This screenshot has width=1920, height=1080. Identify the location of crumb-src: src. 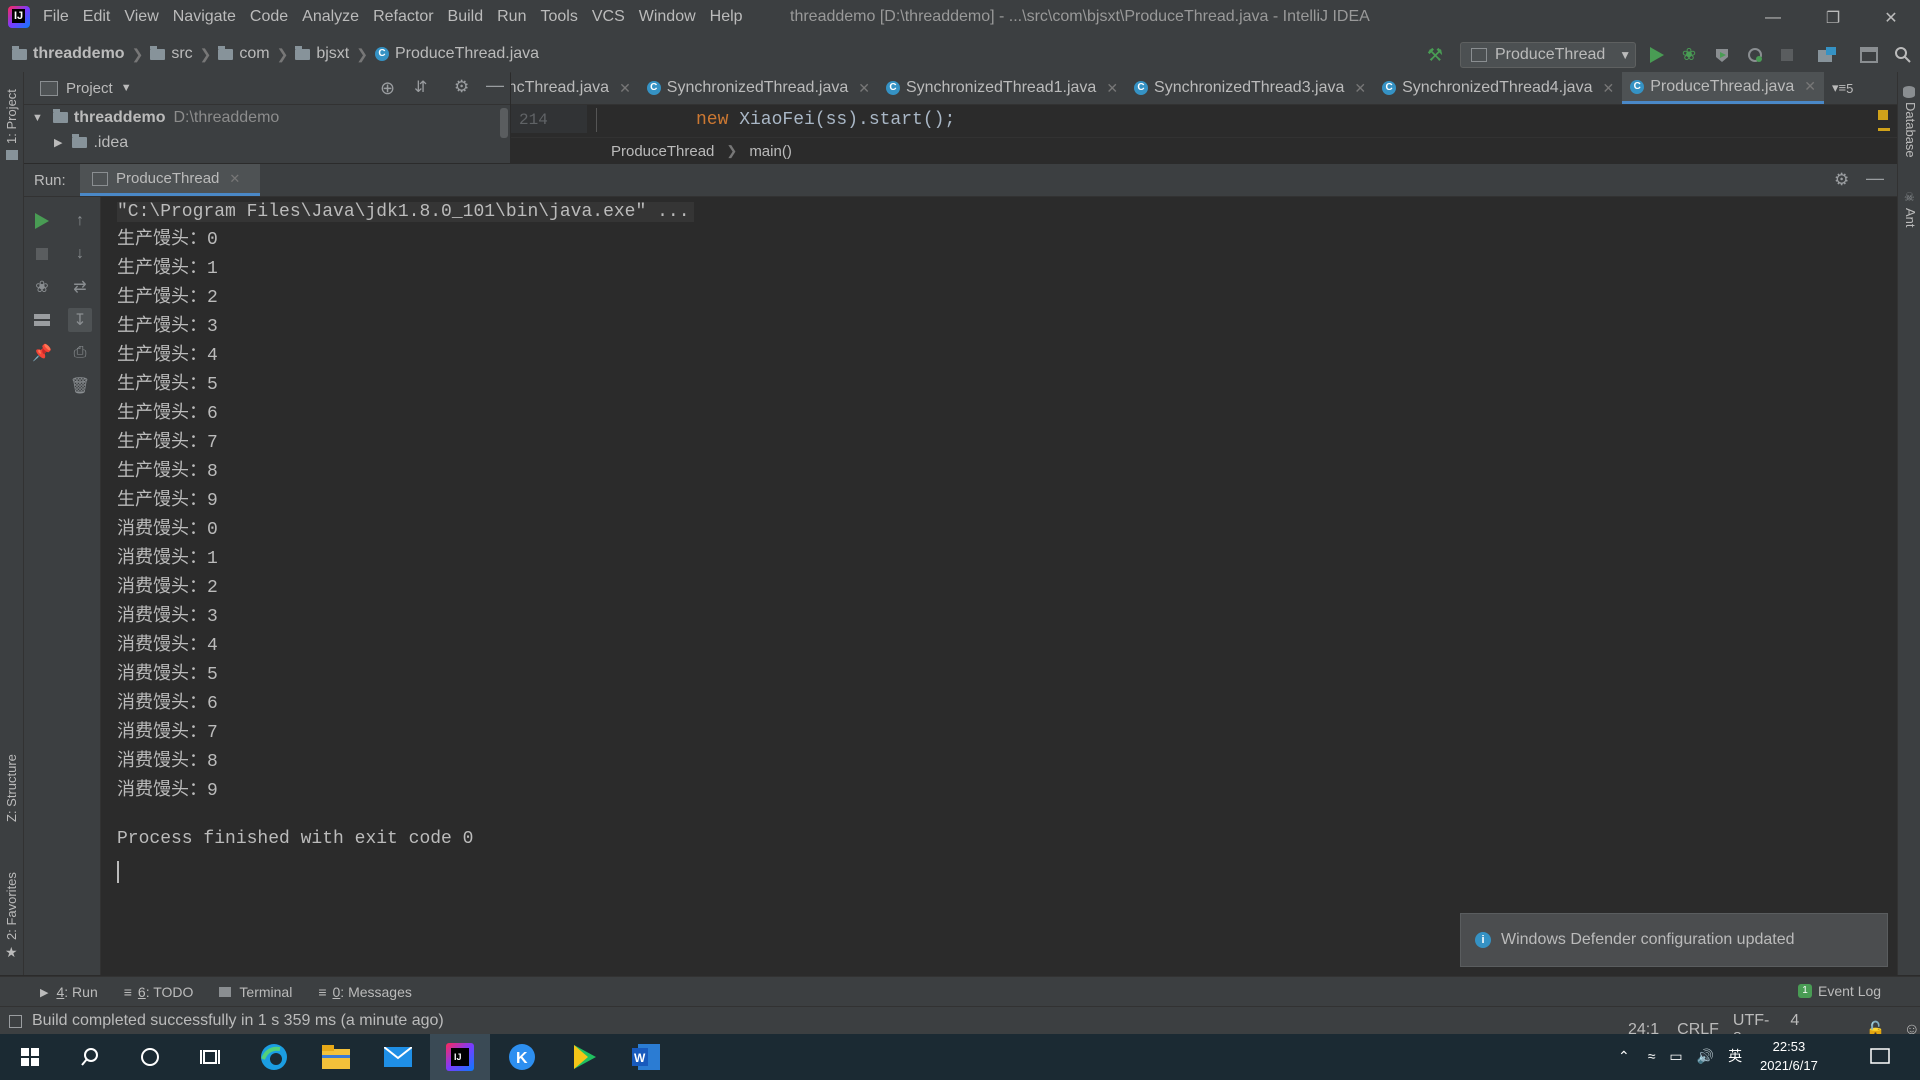
(171, 54).